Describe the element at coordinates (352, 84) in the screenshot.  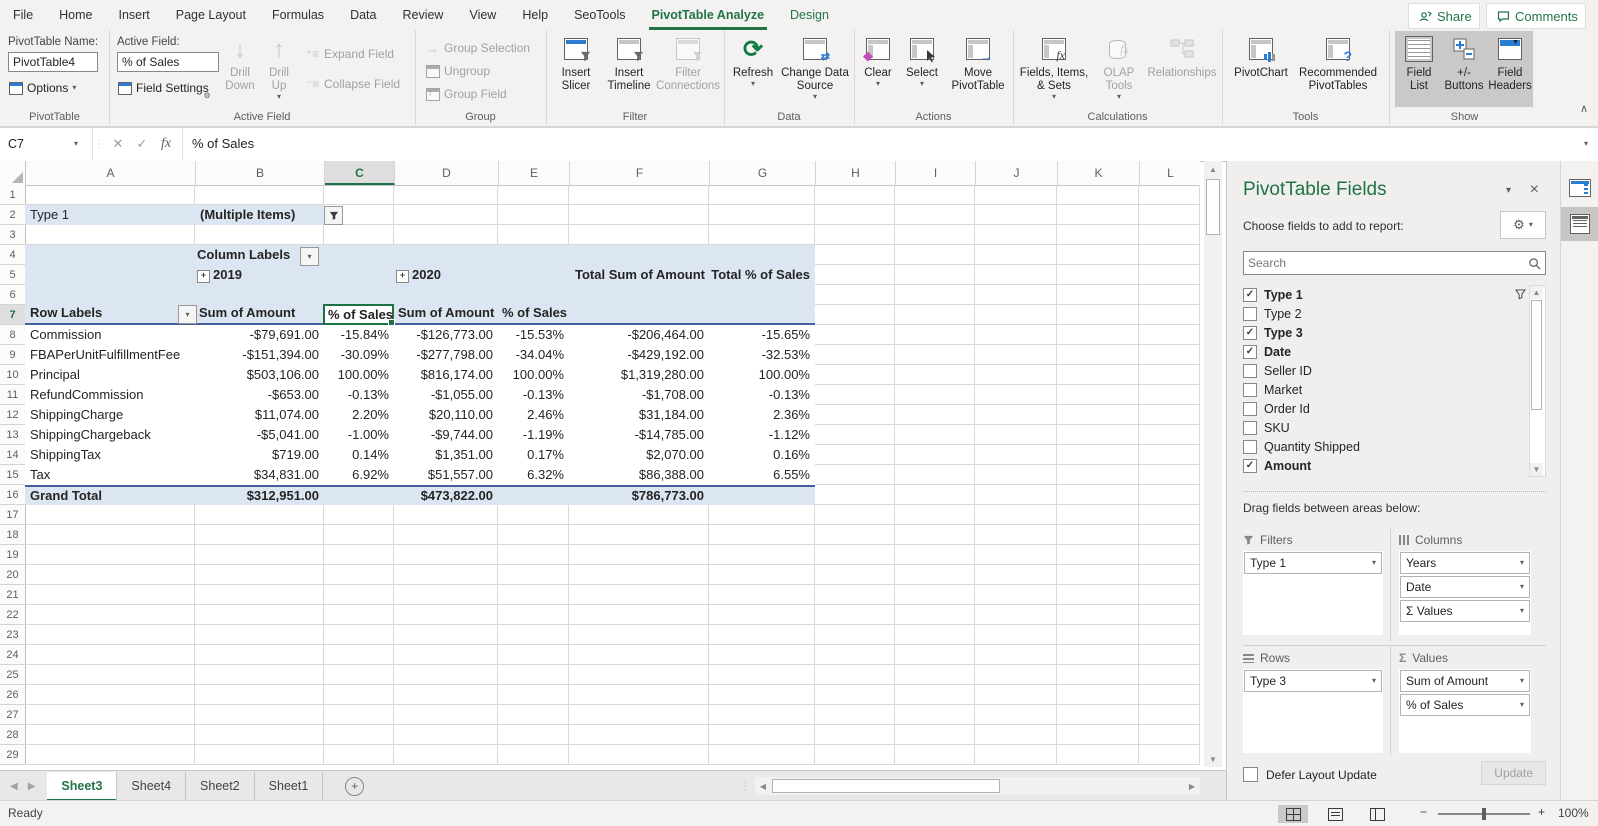
I see `collapse-field-button: ⁻≡ Collapse Field` at that location.